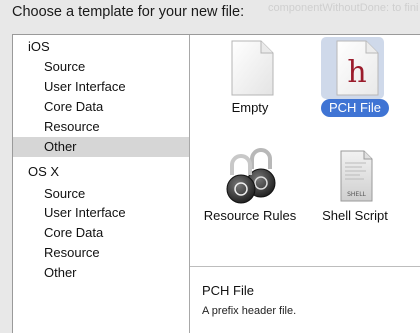 This screenshot has height=333, width=420. What do you see at coordinates (101, 67) in the screenshot?
I see `sidebar-item-ios-source: Source` at bounding box center [101, 67].